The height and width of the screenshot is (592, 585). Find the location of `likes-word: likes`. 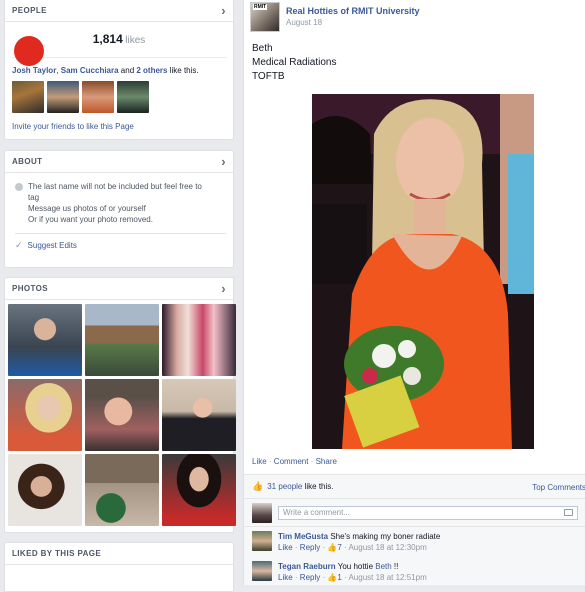

likes-word: likes is located at coordinates (135, 40).